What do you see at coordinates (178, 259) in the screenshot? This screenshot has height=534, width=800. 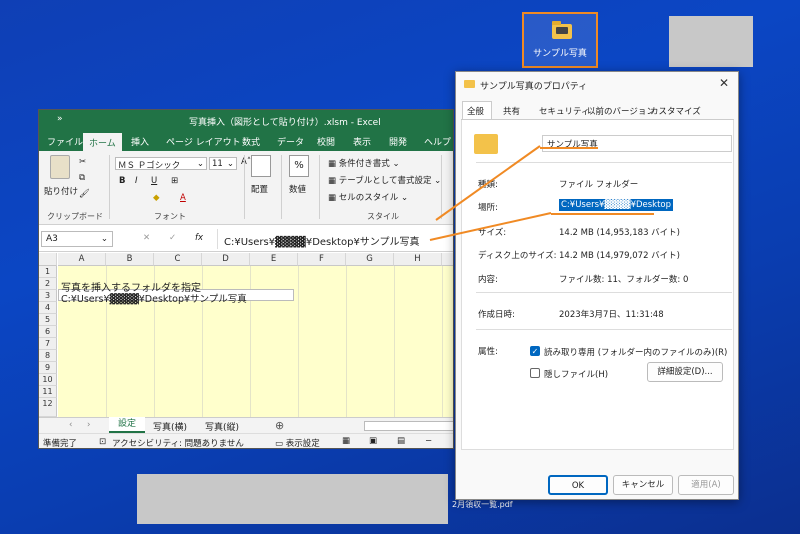 I see `column-header: C` at bounding box center [178, 259].